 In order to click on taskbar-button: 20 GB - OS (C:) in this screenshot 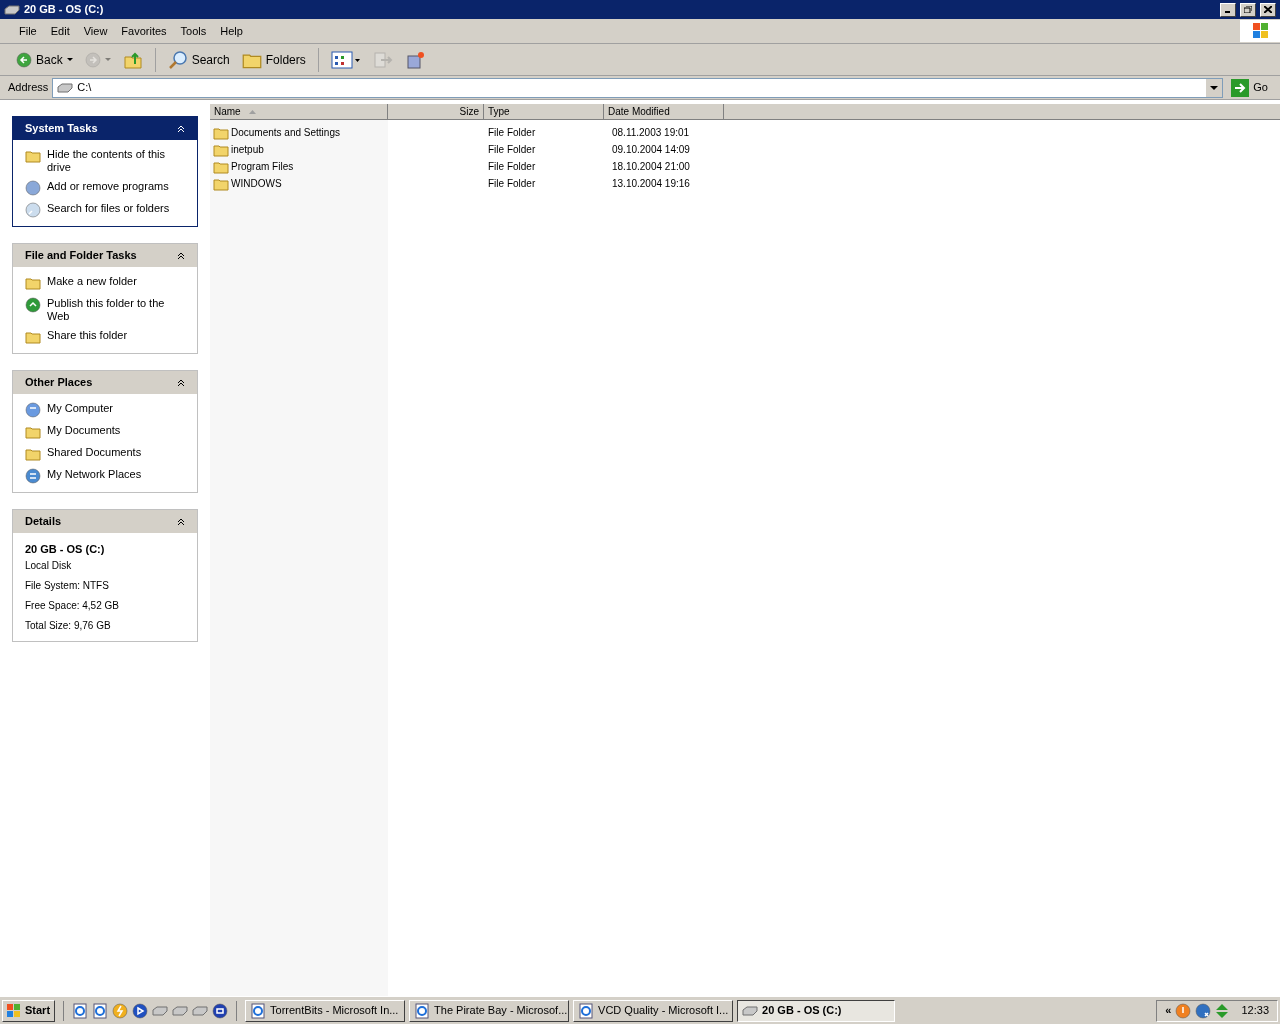, I will do `click(816, 1010)`.